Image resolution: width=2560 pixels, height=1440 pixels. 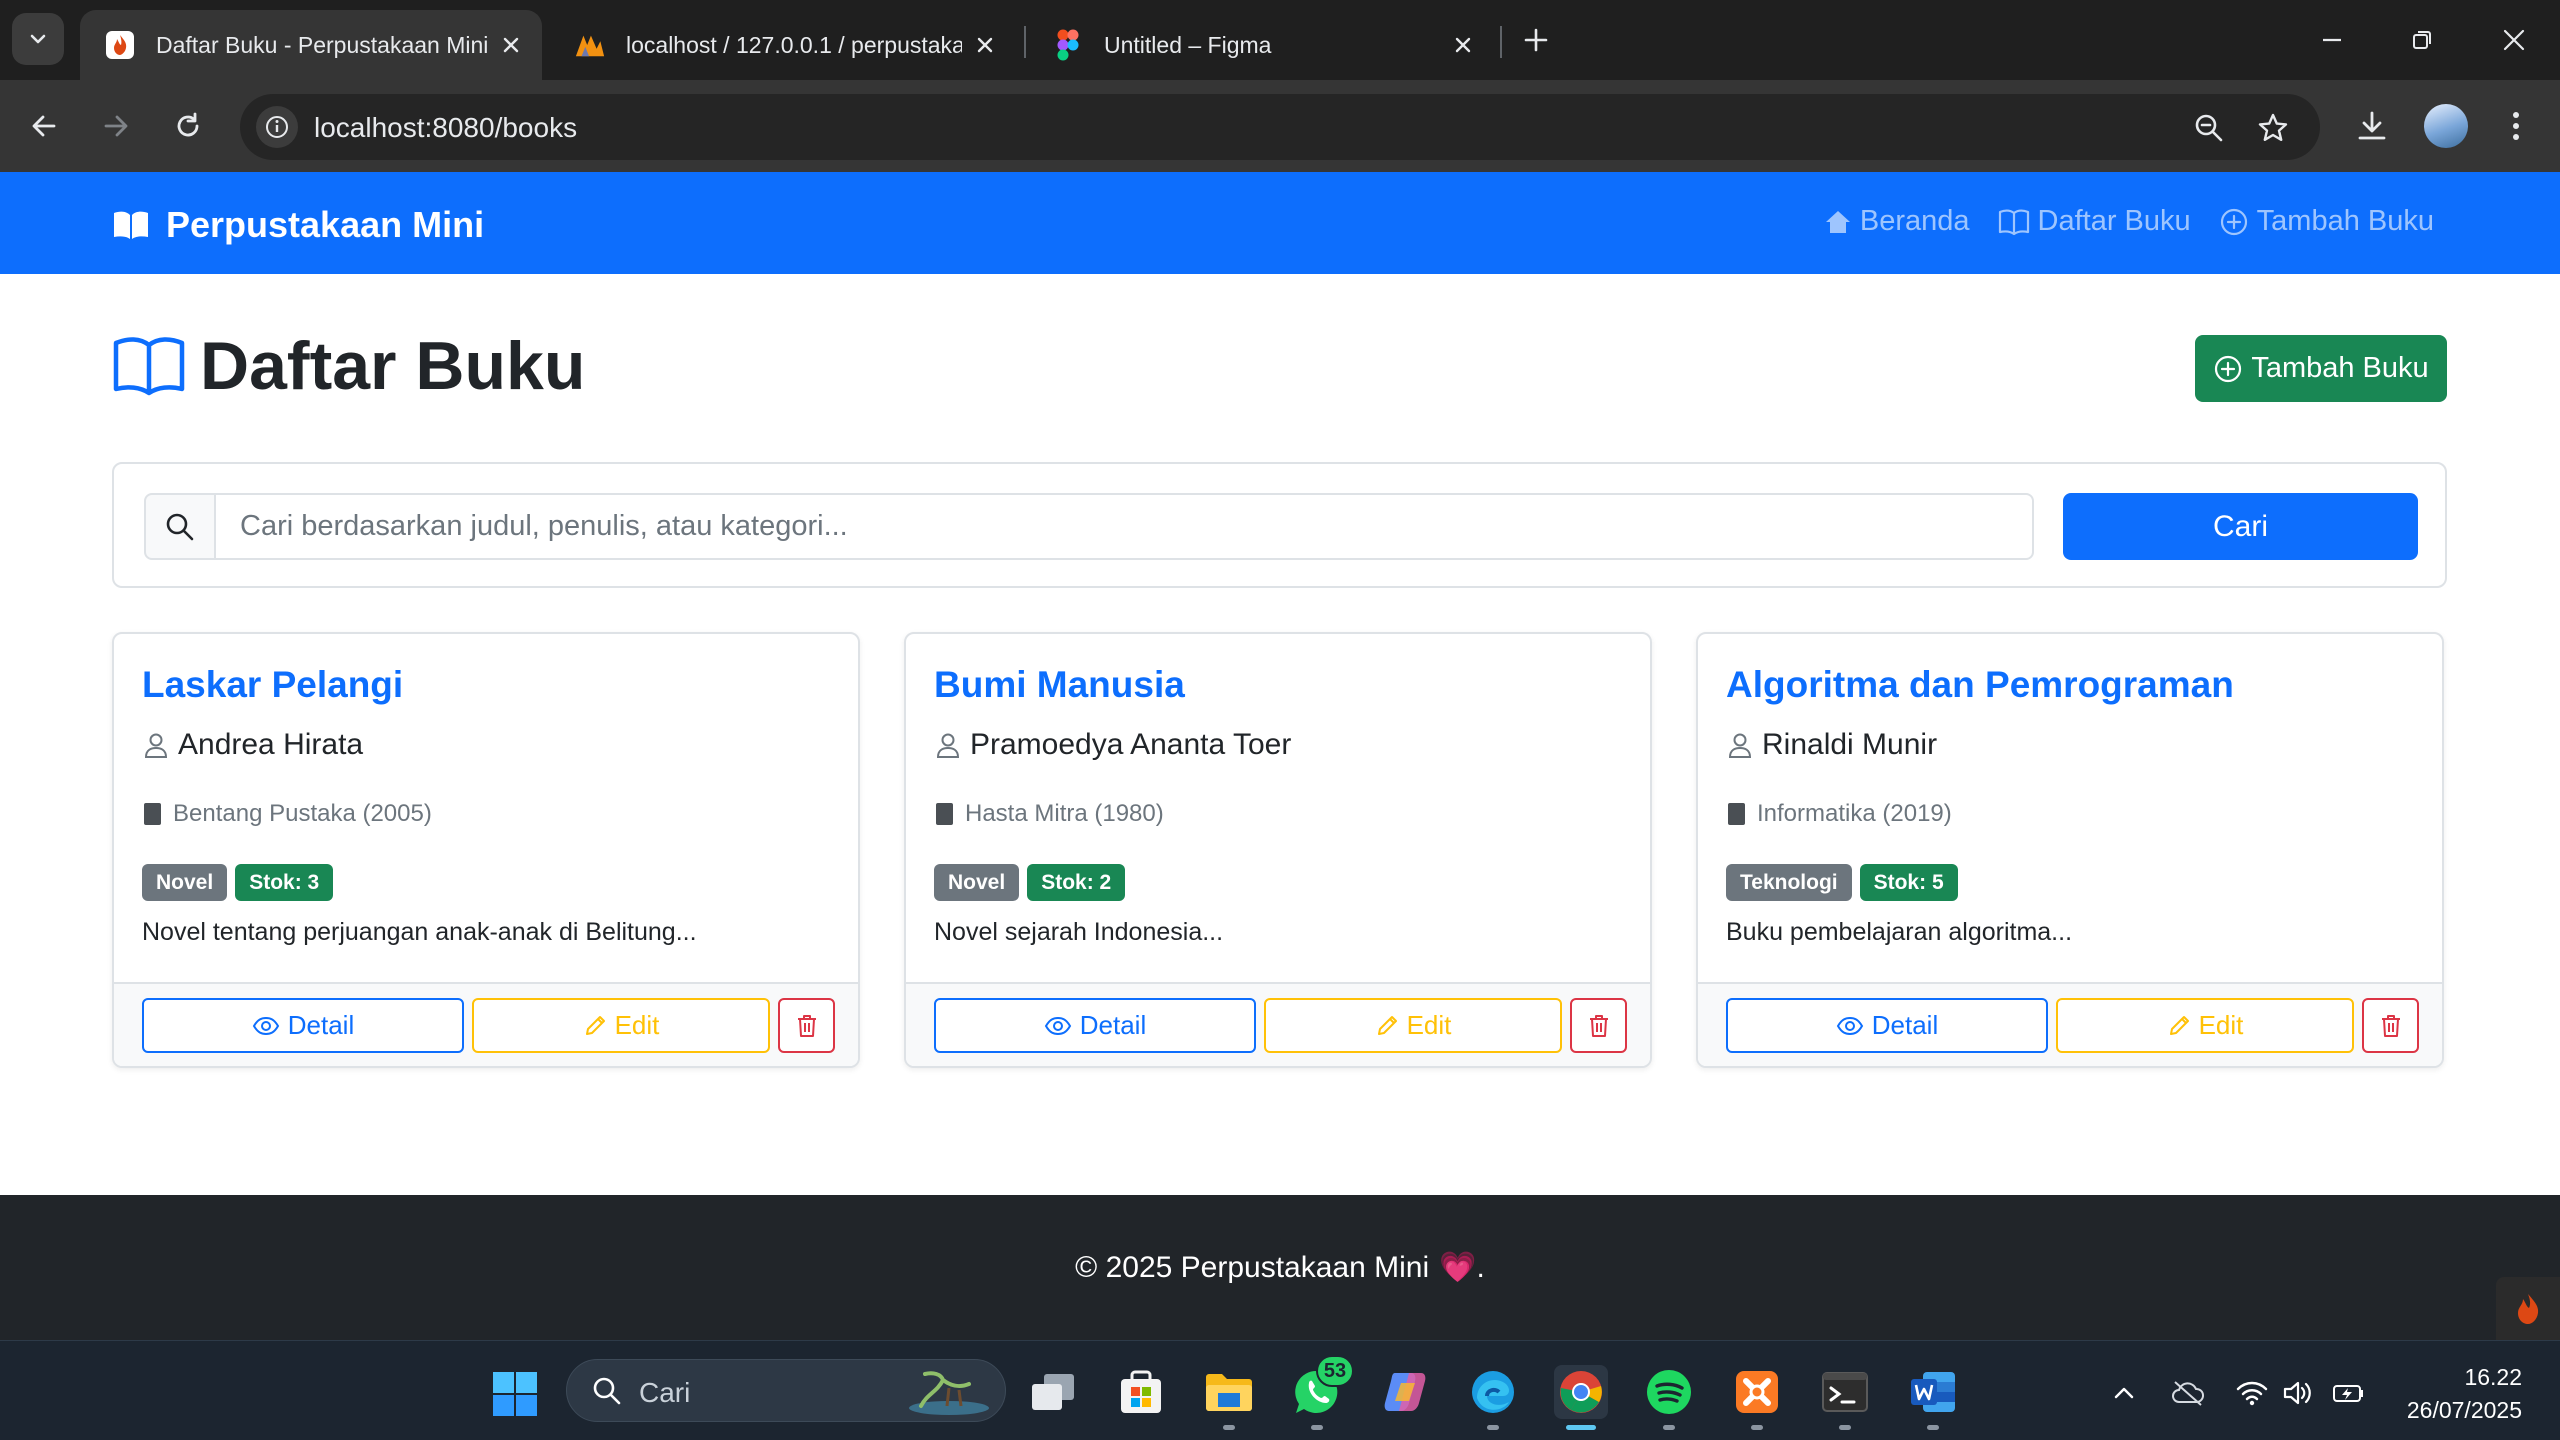 I want to click on download-icon, so click(x=2372, y=125).